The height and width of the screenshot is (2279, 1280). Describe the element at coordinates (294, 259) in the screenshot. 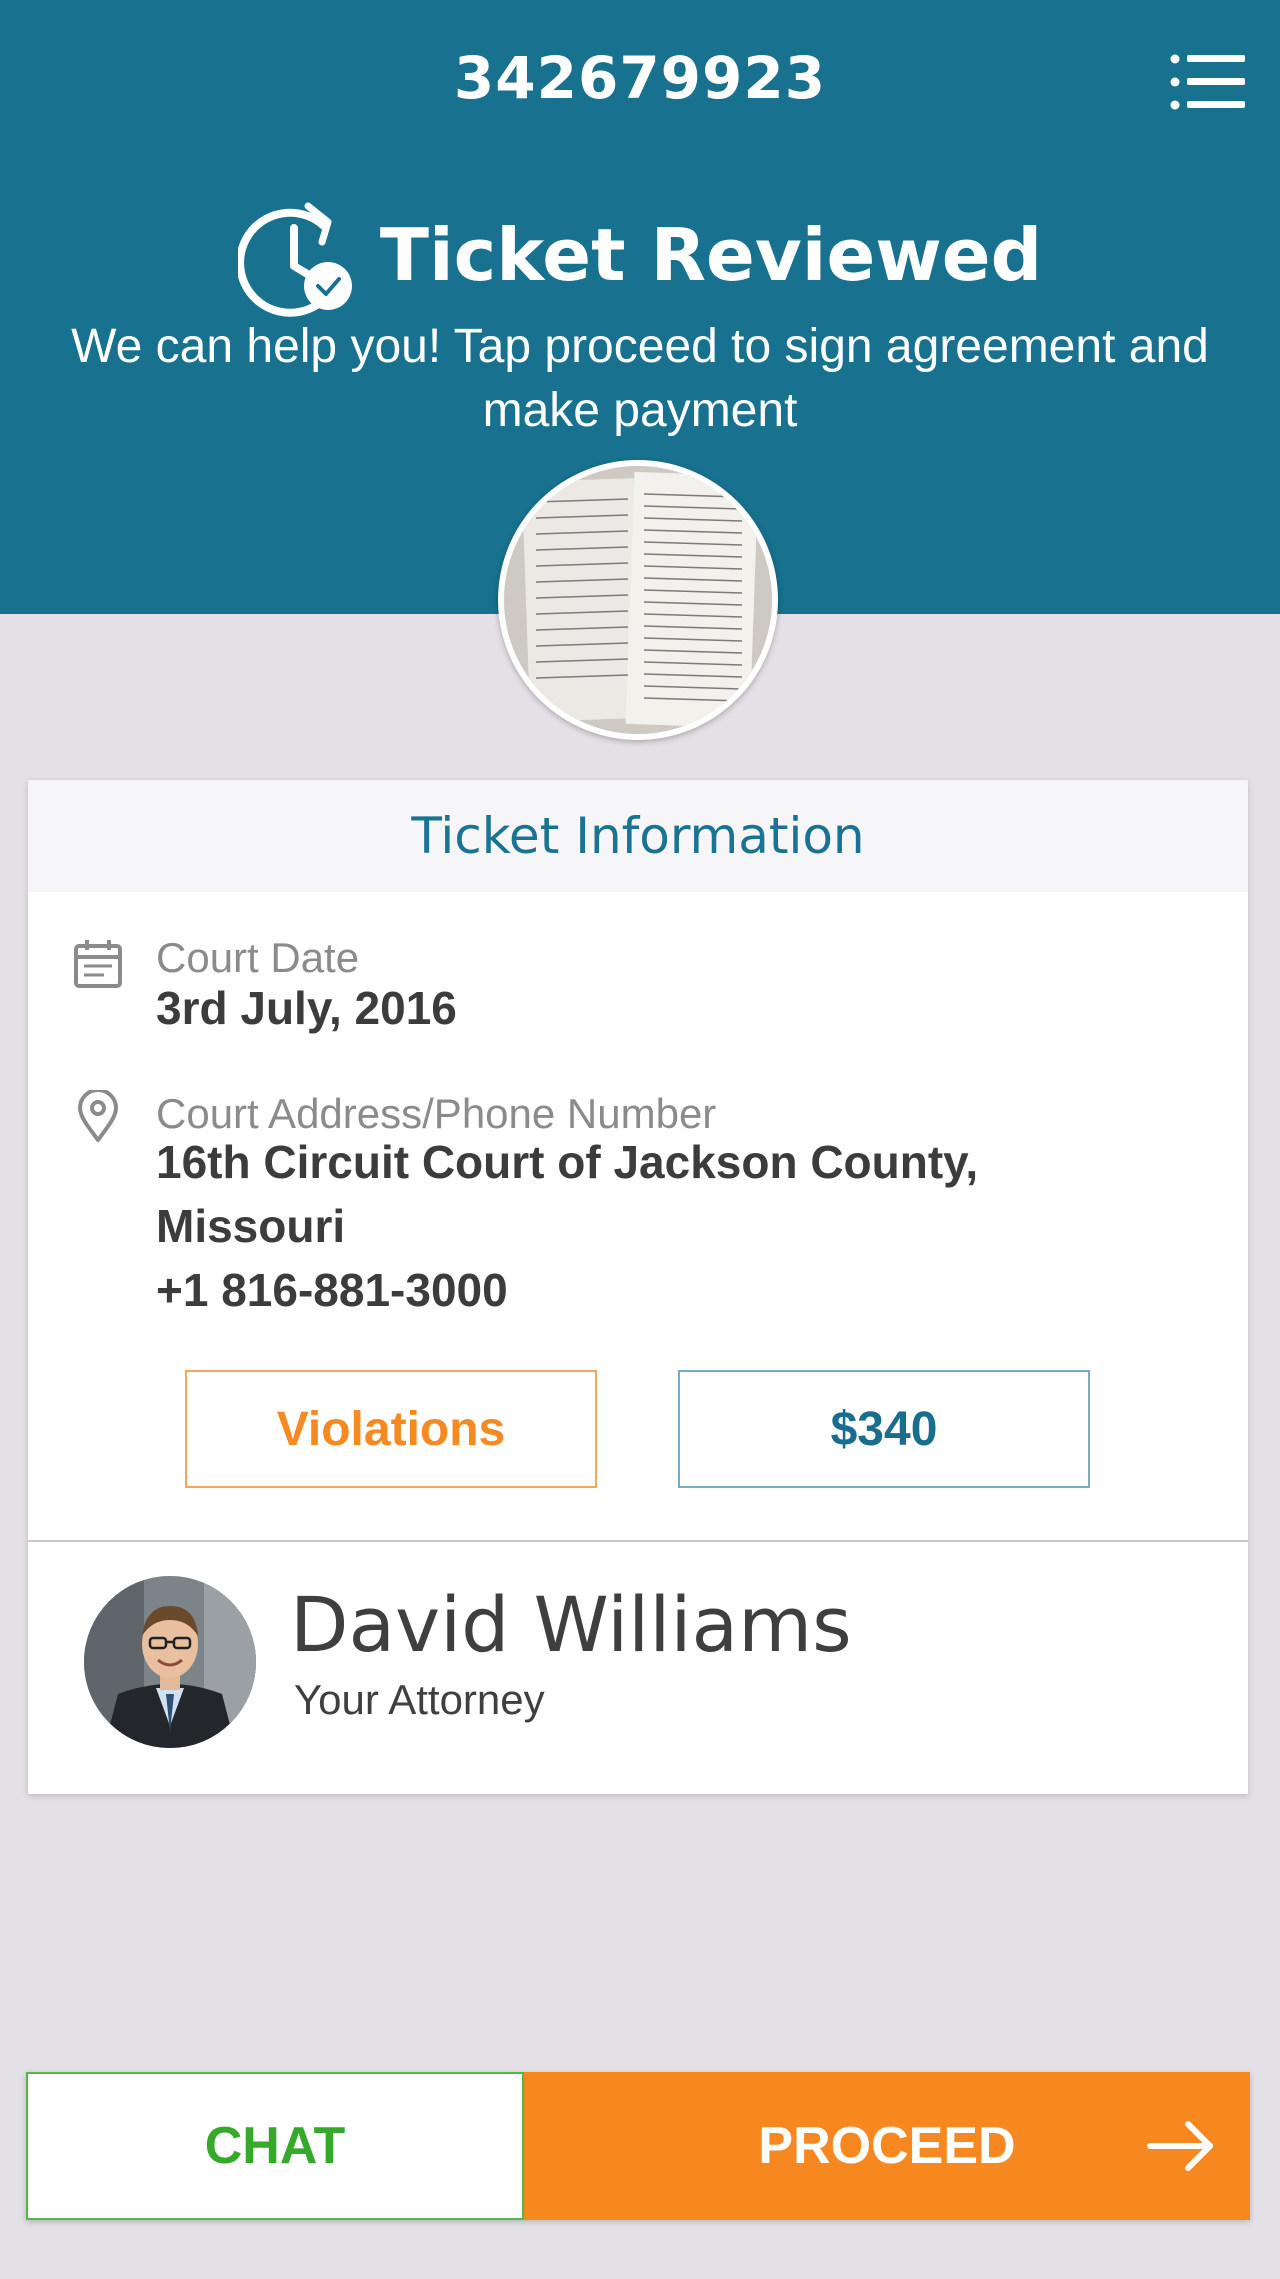

I see `clock-check-icon` at that location.